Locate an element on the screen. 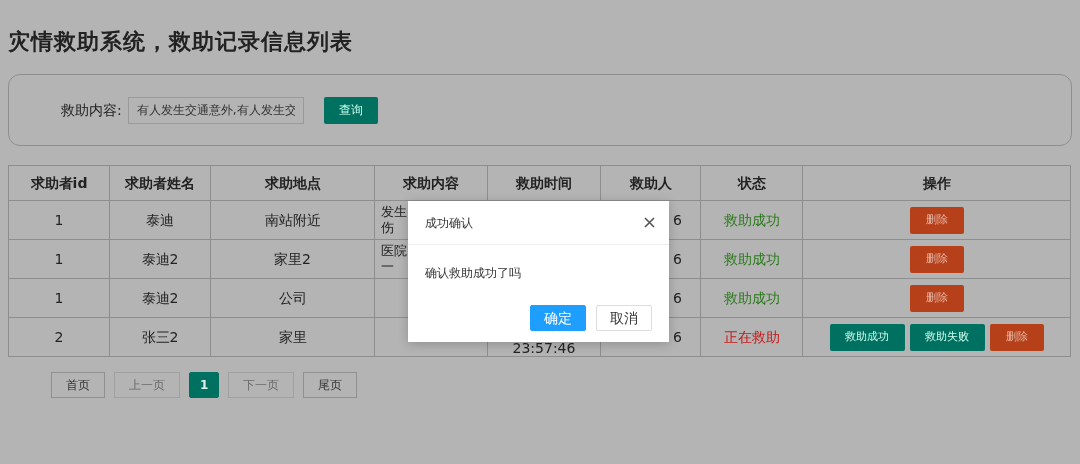 The image size is (1080, 464). table-cell-text: 医院 is located at coordinates (394, 251).